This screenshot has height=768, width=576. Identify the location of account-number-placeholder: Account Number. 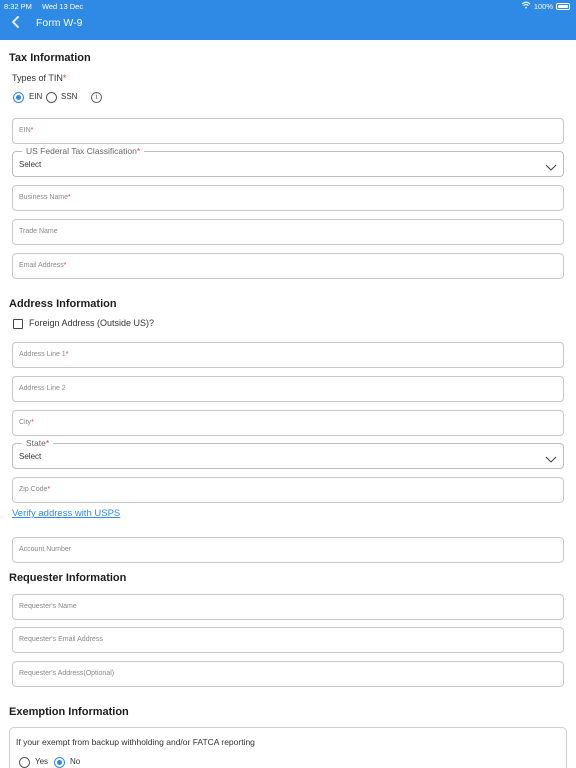
(45, 549).